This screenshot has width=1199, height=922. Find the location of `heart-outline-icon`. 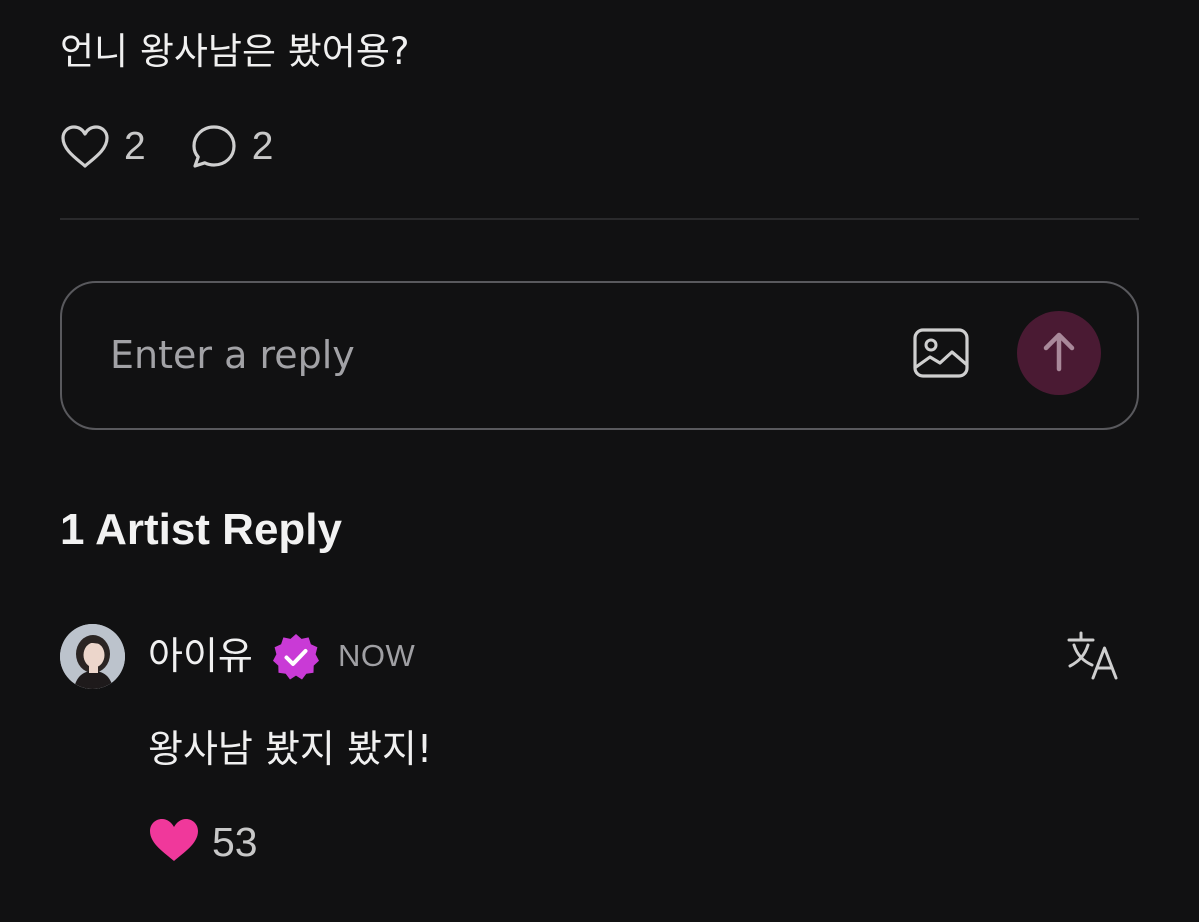

heart-outline-icon is located at coordinates (85, 147).